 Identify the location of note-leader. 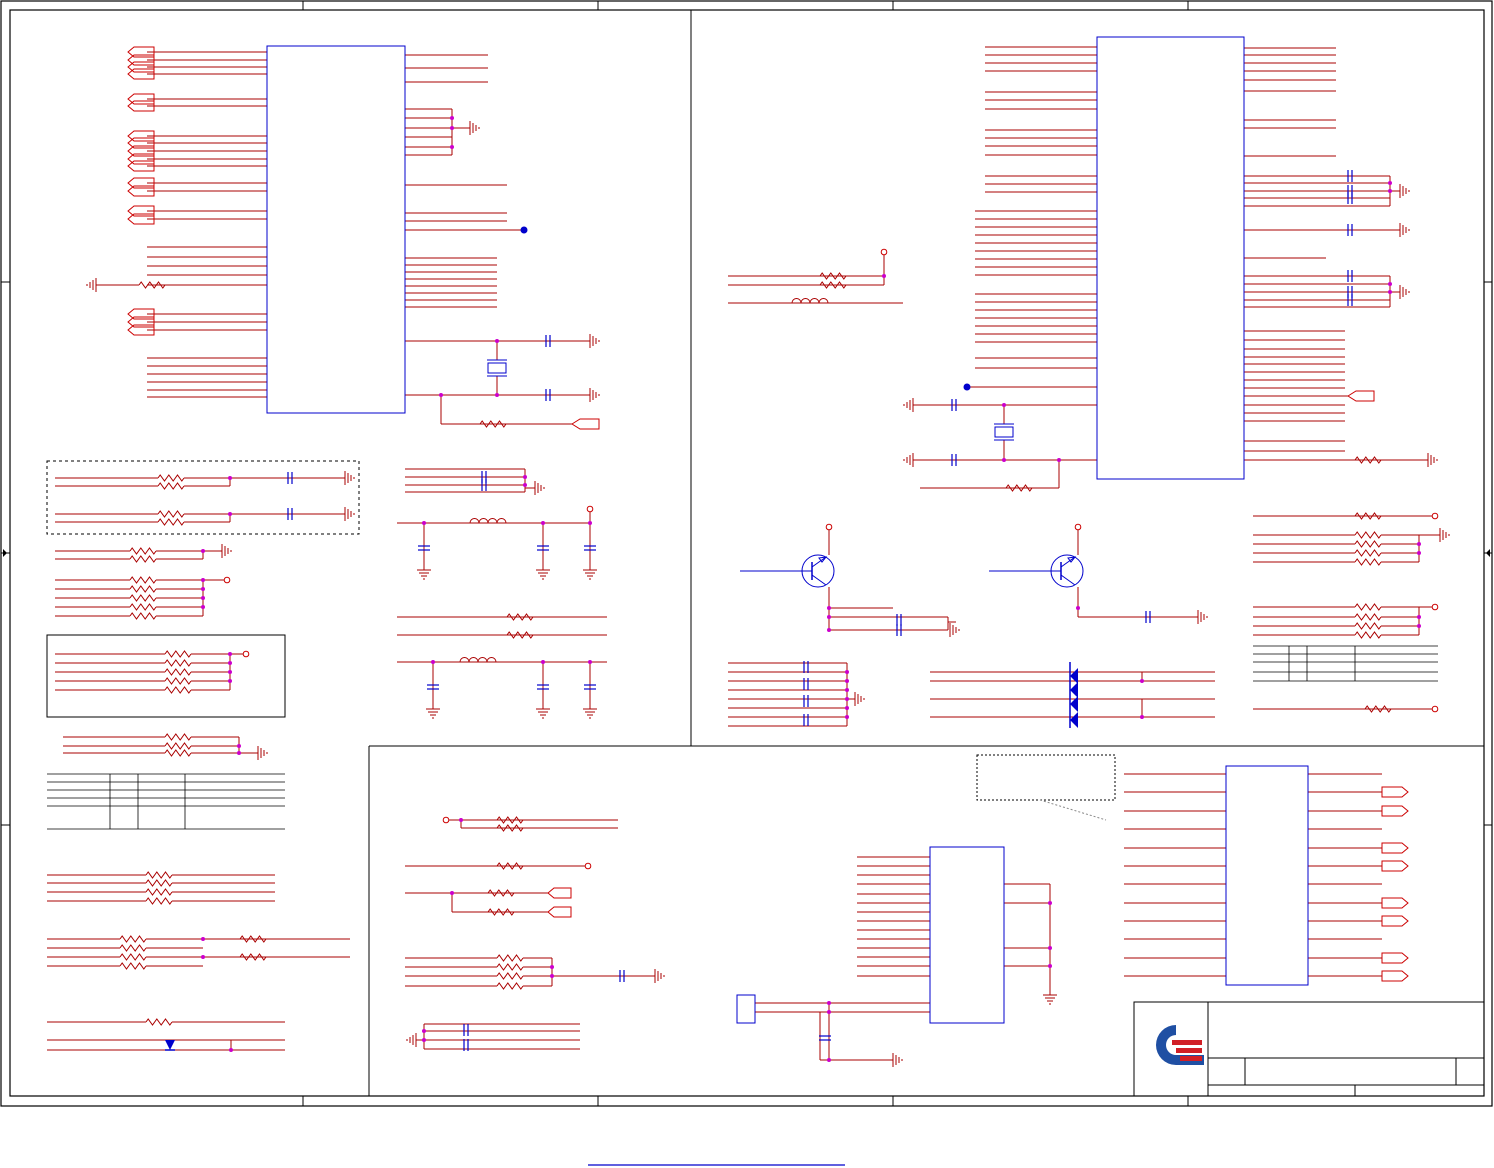
(1073, 810).